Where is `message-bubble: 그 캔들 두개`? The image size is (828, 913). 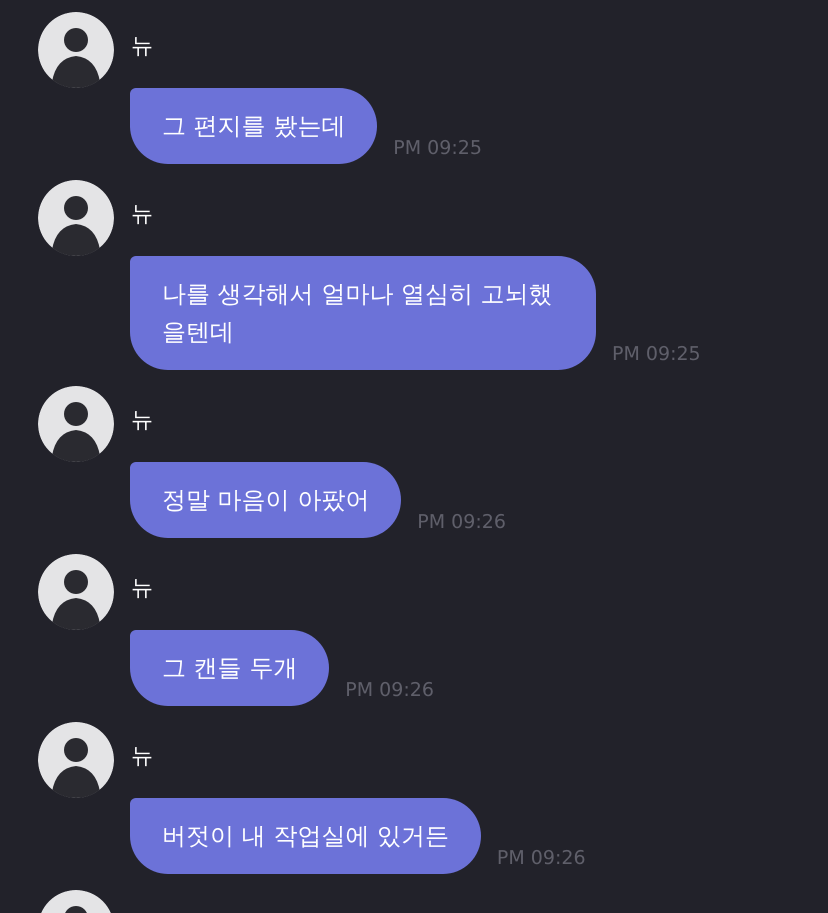
message-bubble: 그 캔들 두개 is located at coordinates (230, 668).